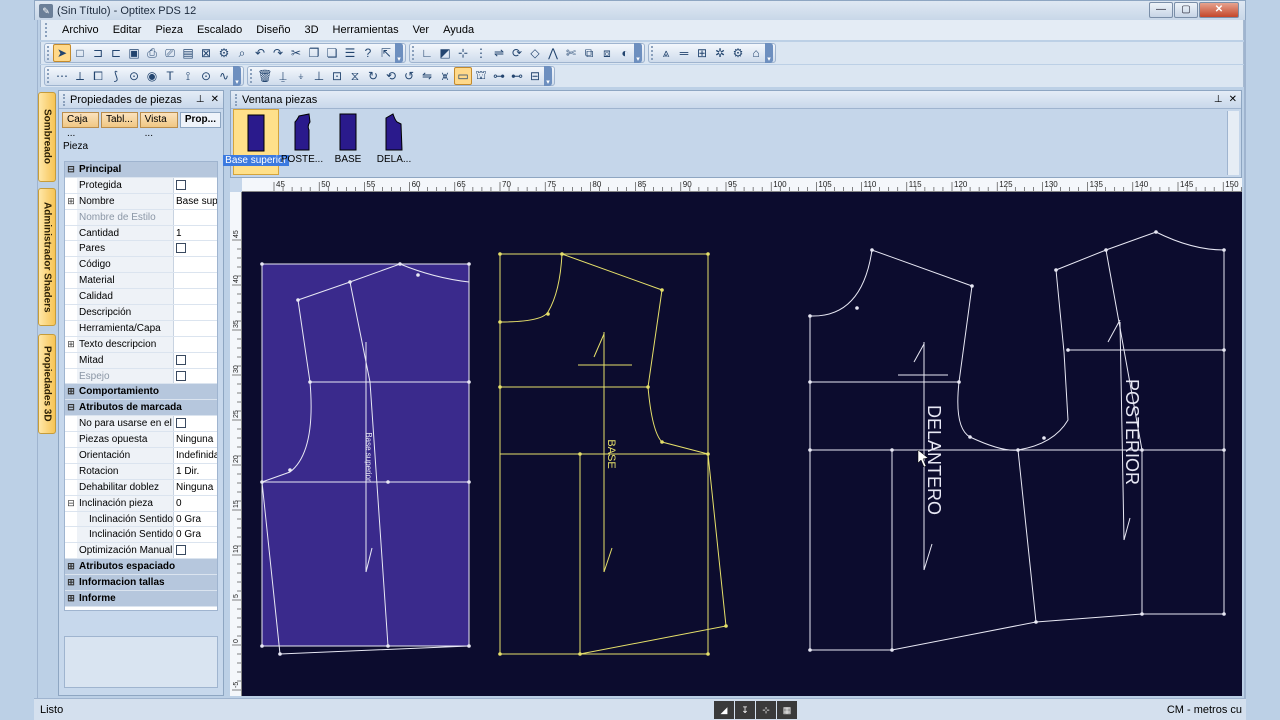 This screenshot has width=1280, height=720. Describe the element at coordinates (571, 53) in the screenshot. I see `cut-line-icon: ✄` at that location.